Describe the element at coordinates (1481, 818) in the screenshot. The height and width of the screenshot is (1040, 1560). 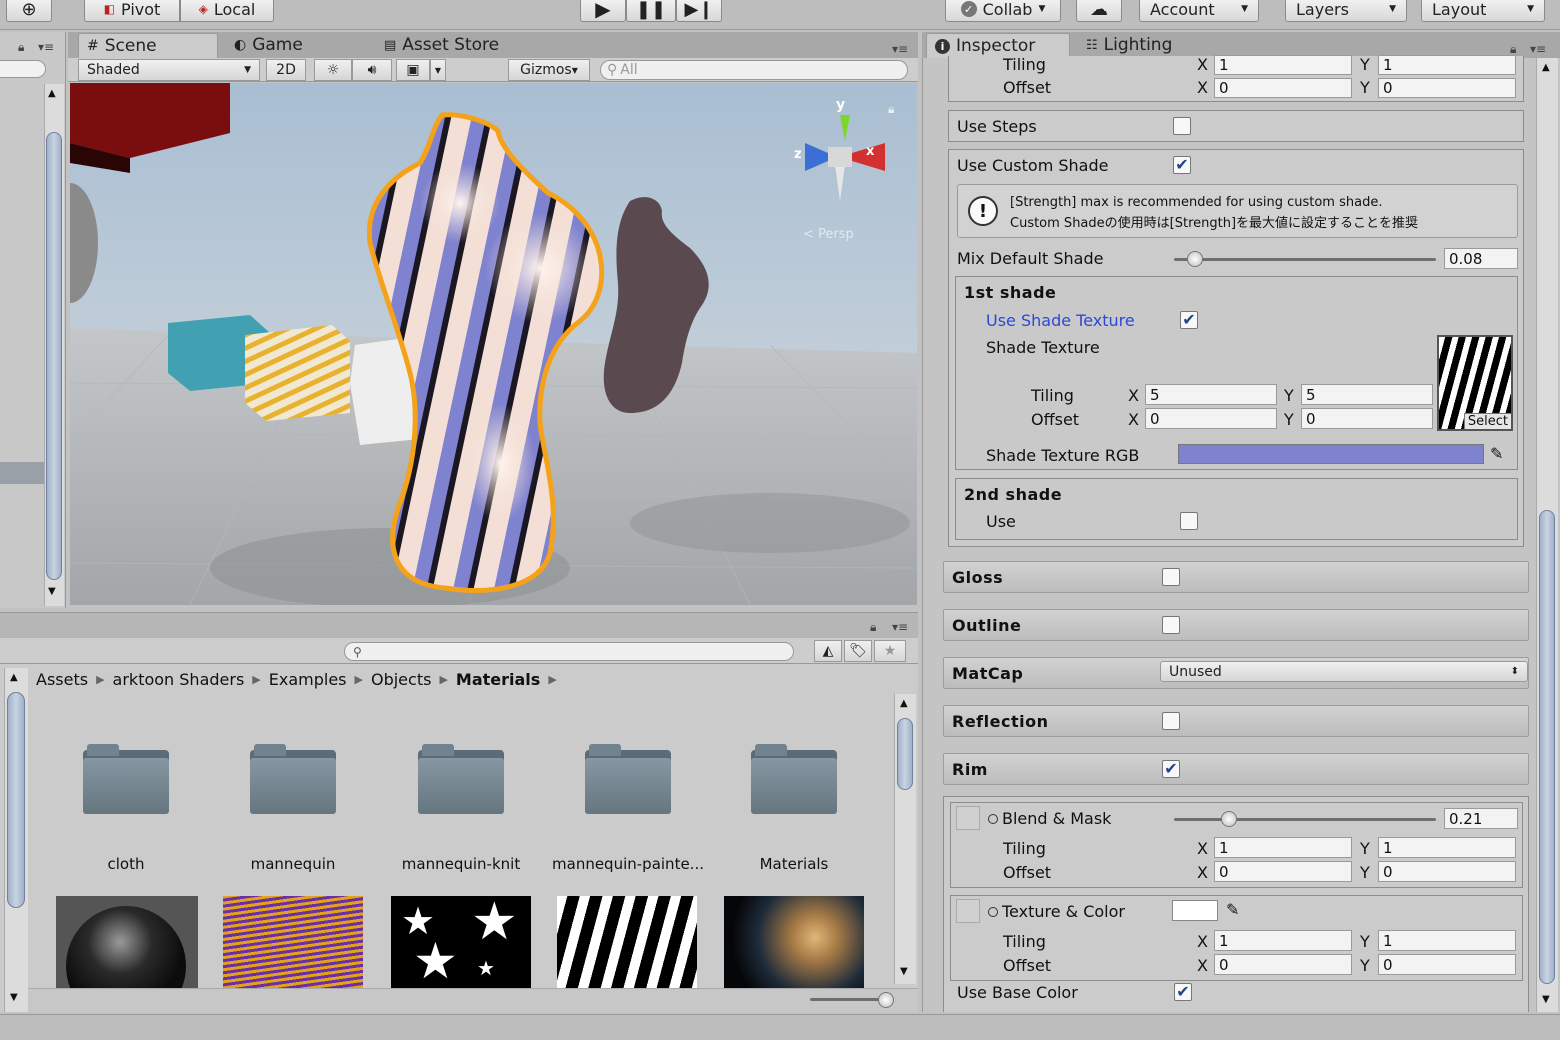
I see `blend-mask-field: 0.21` at that location.